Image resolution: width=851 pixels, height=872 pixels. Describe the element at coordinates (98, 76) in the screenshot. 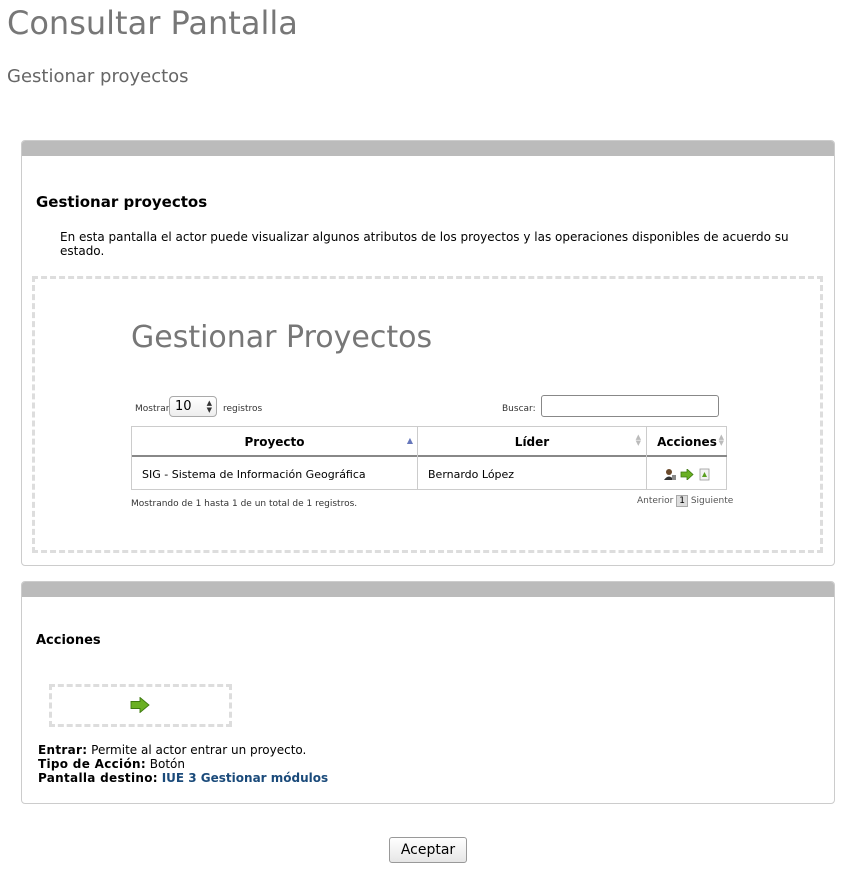

I see `page-subtitle: Gestionar proyectos` at that location.